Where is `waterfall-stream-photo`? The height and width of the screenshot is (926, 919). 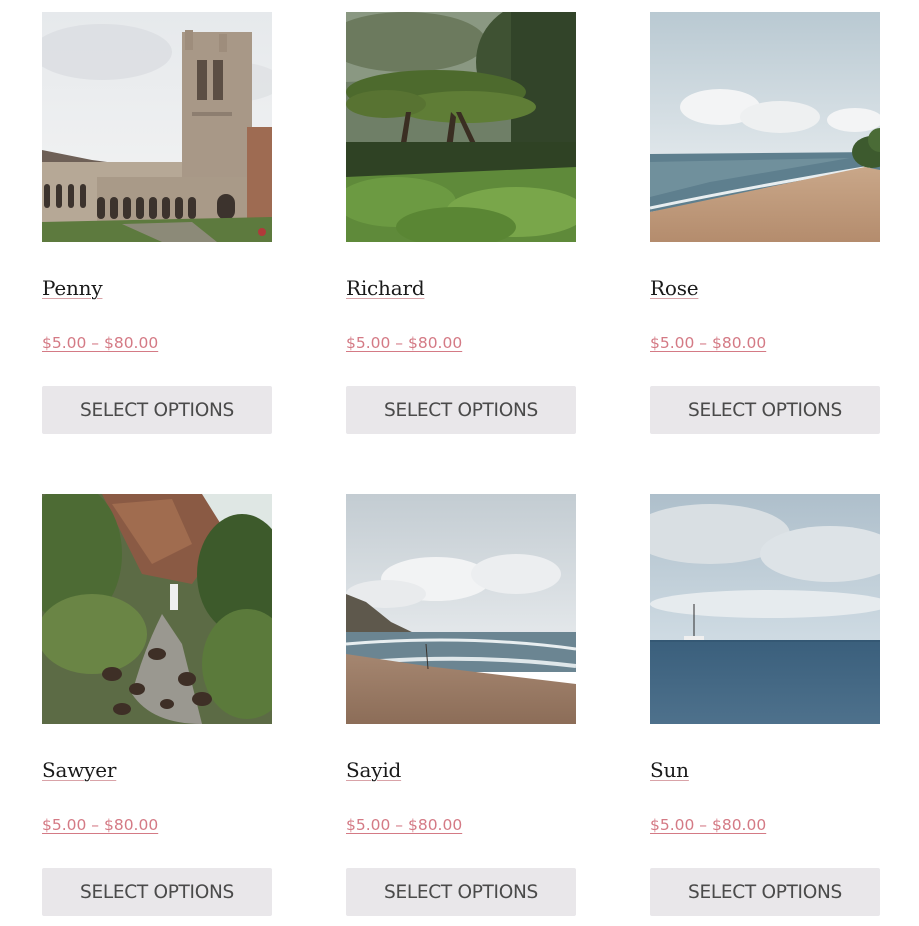
waterfall-stream-photo is located at coordinates (157, 609).